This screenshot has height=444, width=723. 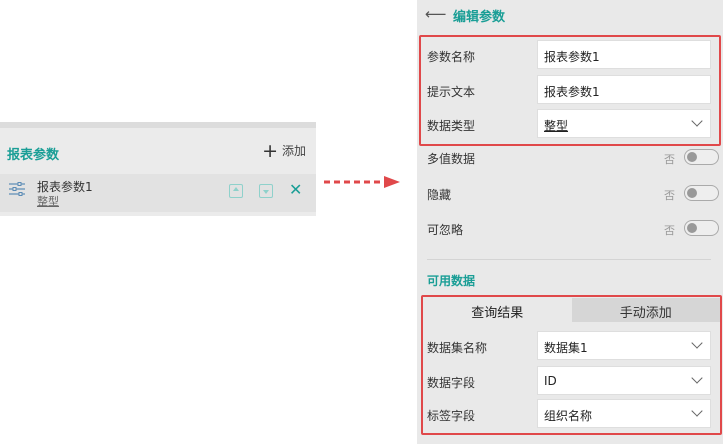 I want to click on data-field-row: 数据字段 ID, so click(x=569, y=381).